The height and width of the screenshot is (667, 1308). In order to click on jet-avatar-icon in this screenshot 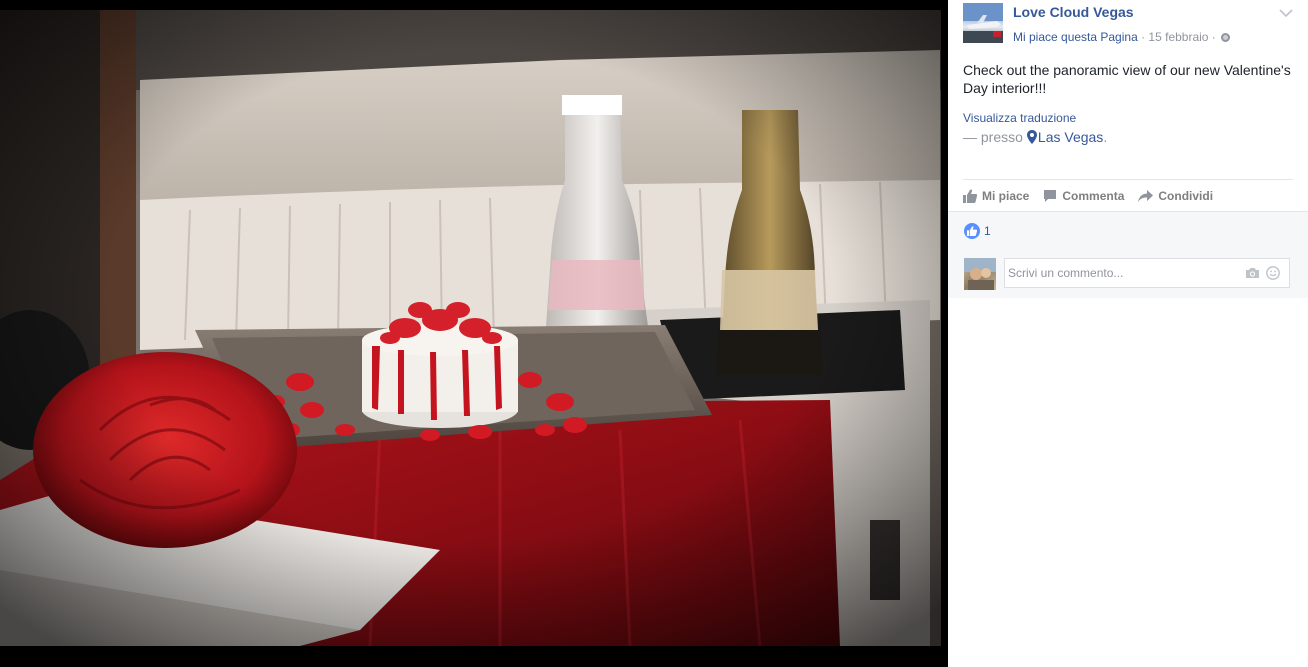, I will do `click(983, 23)`.